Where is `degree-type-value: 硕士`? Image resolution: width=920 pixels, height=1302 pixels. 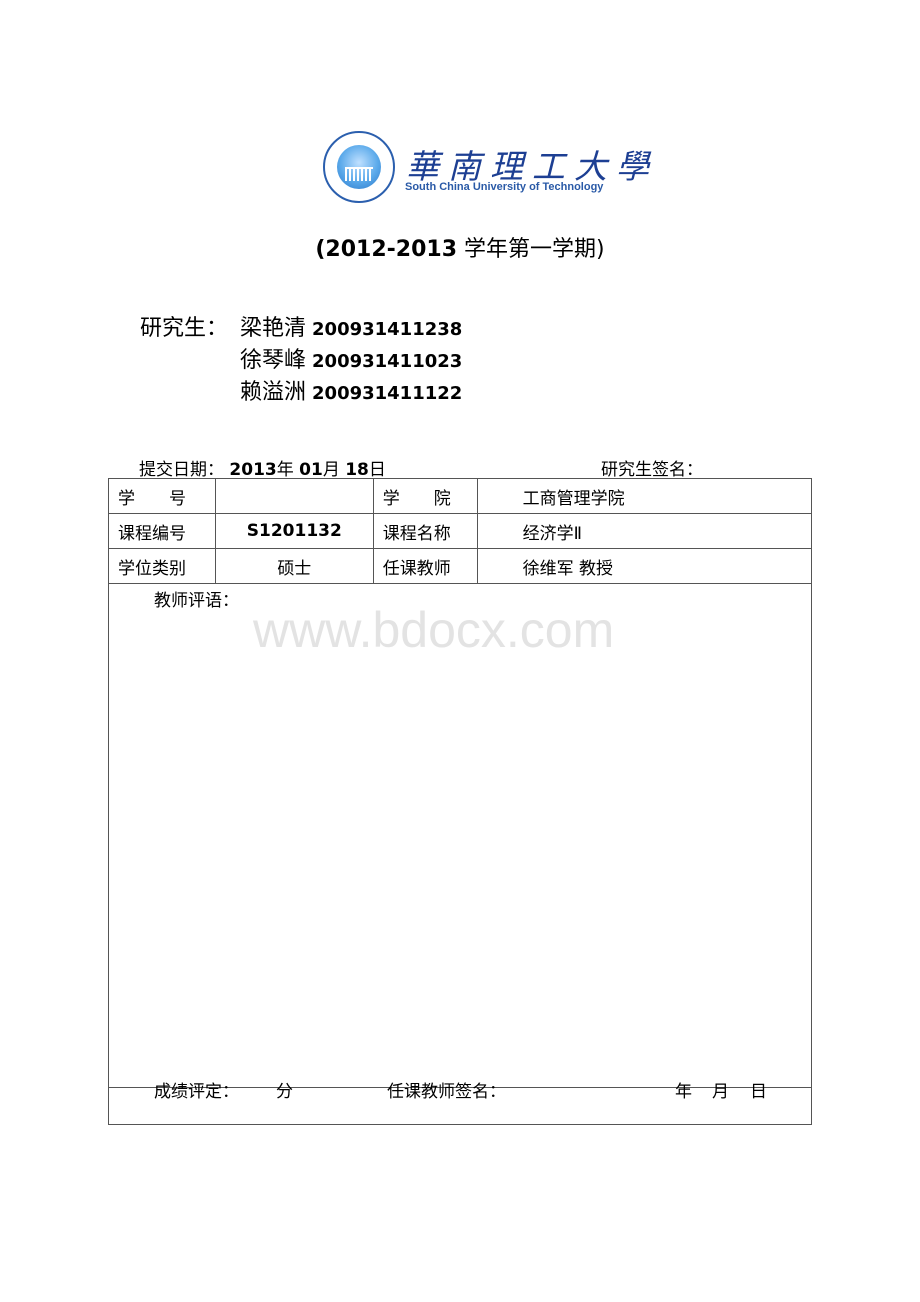
degree-type-value: 硕士 is located at coordinates (294, 566).